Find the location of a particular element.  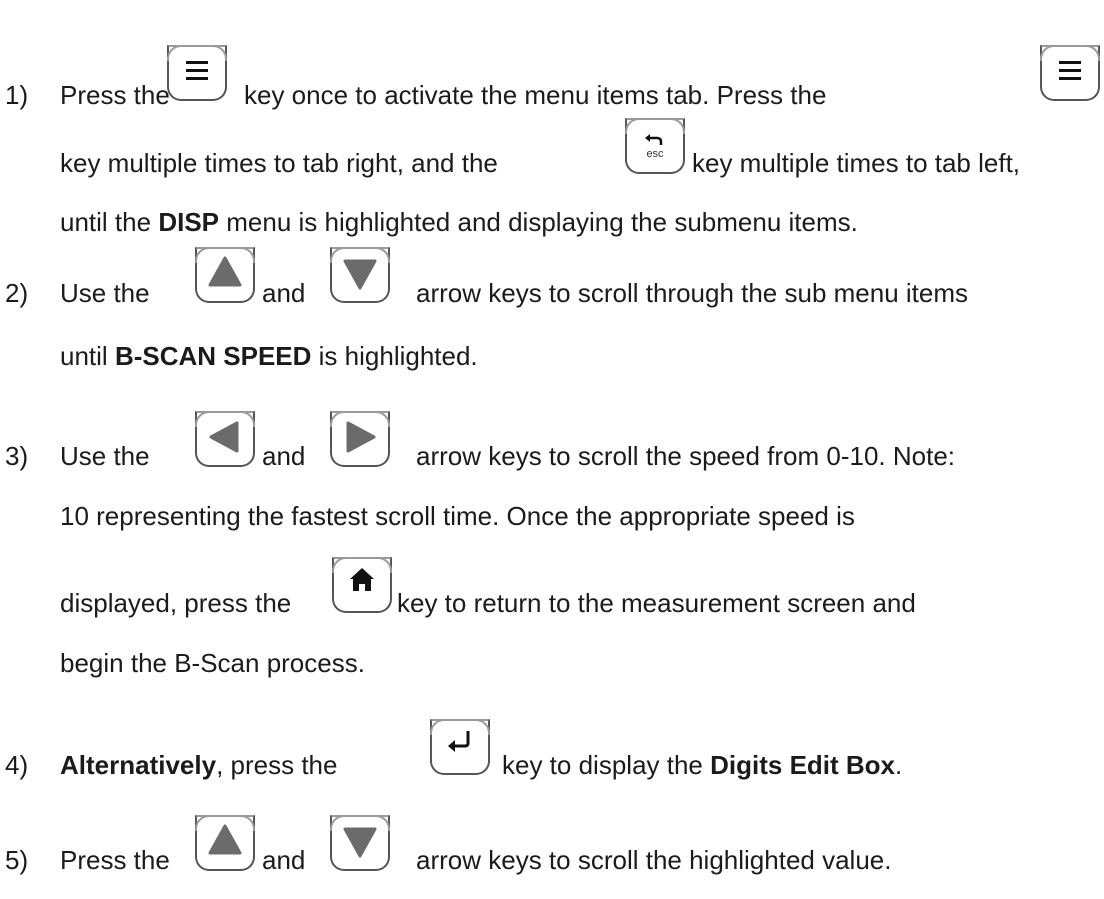

back-arrow-icon is located at coordinates (654, 139).